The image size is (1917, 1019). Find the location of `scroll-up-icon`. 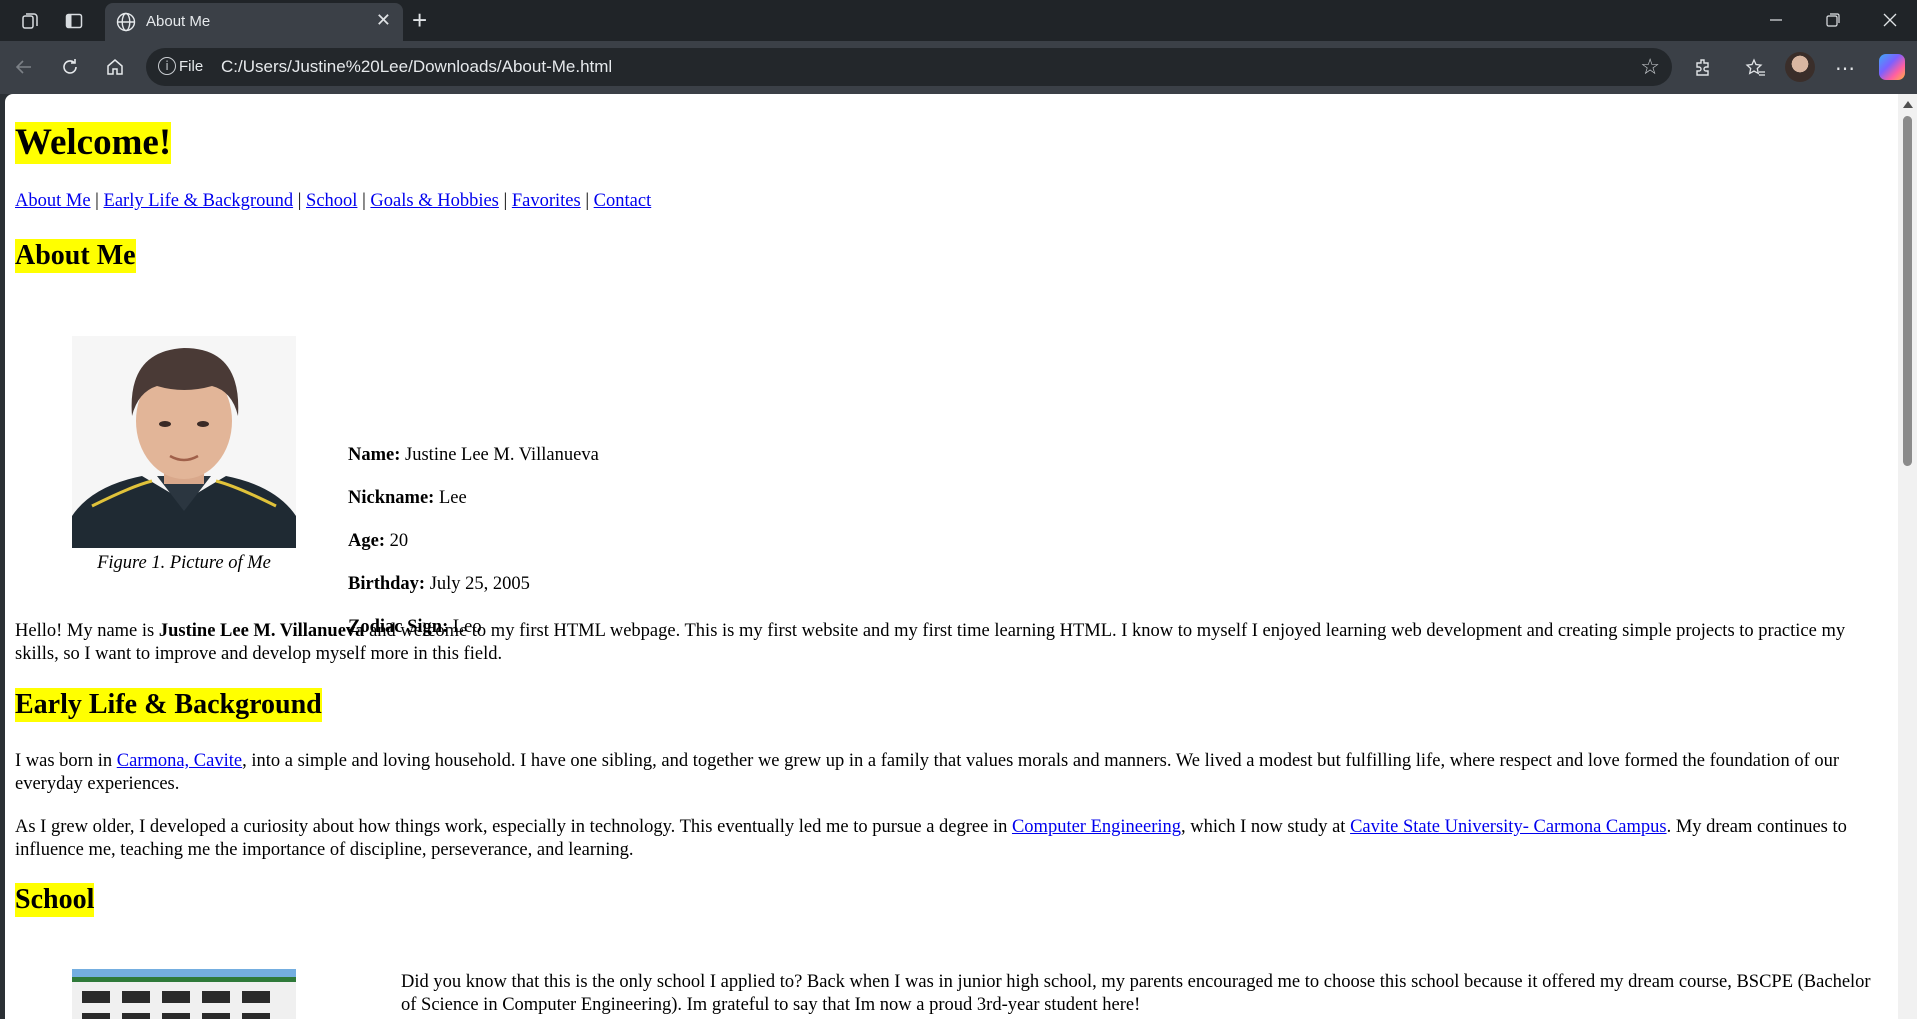

scroll-up-icon is located at coordinates (1908, 104).